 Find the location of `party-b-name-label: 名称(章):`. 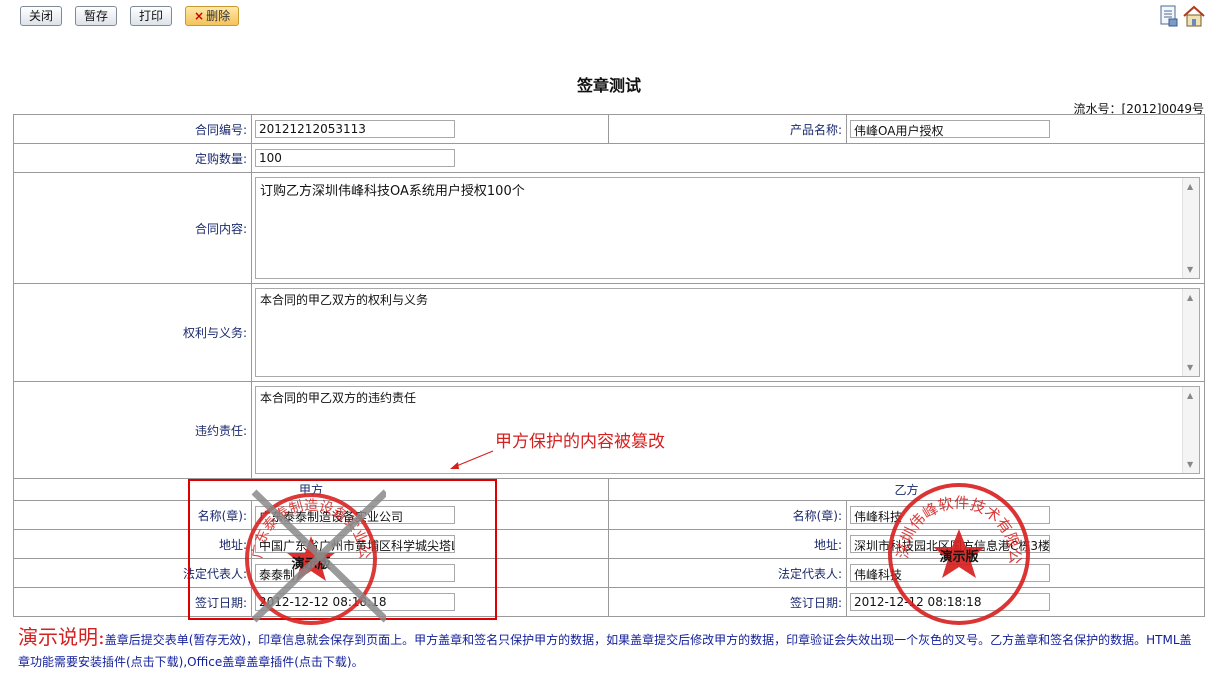

party-b-name-label: 名称(章): is located at coordinates (727, 515).